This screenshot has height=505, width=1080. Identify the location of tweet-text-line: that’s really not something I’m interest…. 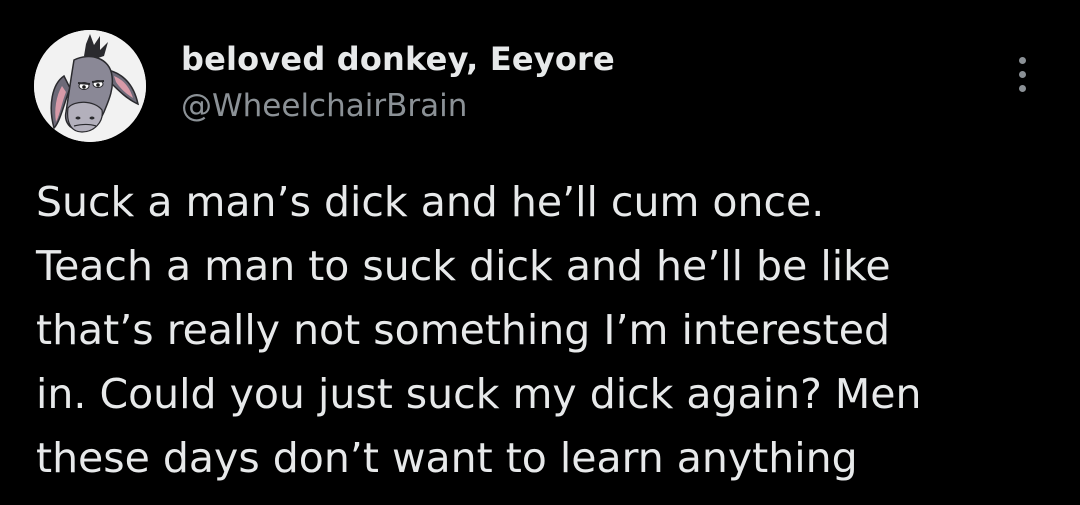
(463, 330).